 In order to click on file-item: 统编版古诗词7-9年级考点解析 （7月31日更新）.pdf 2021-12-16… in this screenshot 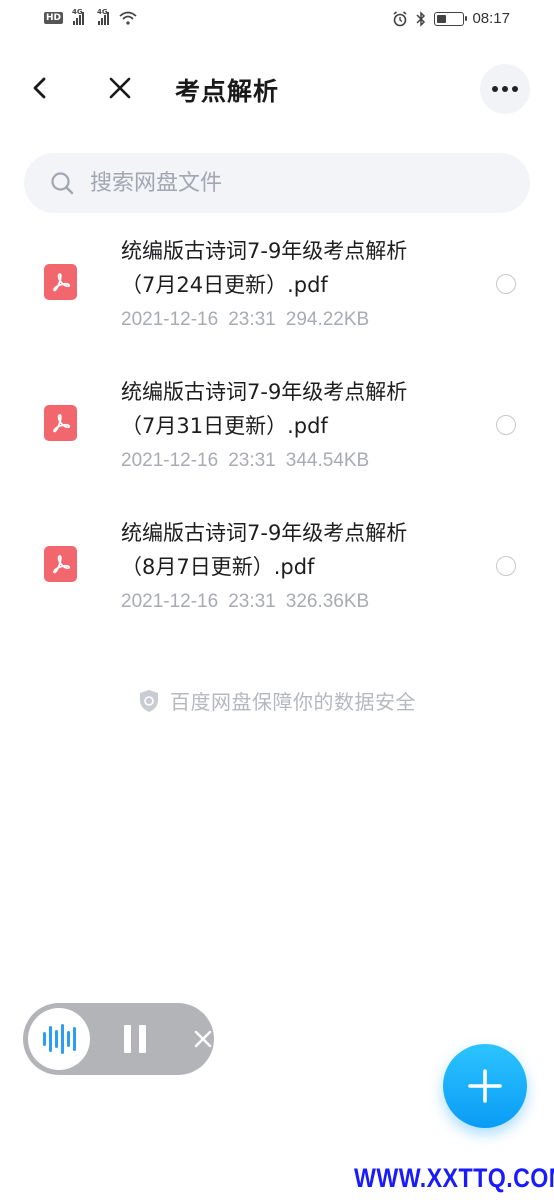, I will do `click(277, 437)`.